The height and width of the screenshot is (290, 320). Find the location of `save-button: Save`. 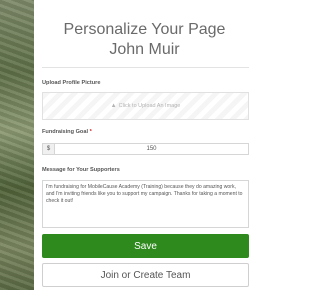

save-button: Save is located at coordinates (145, 246).